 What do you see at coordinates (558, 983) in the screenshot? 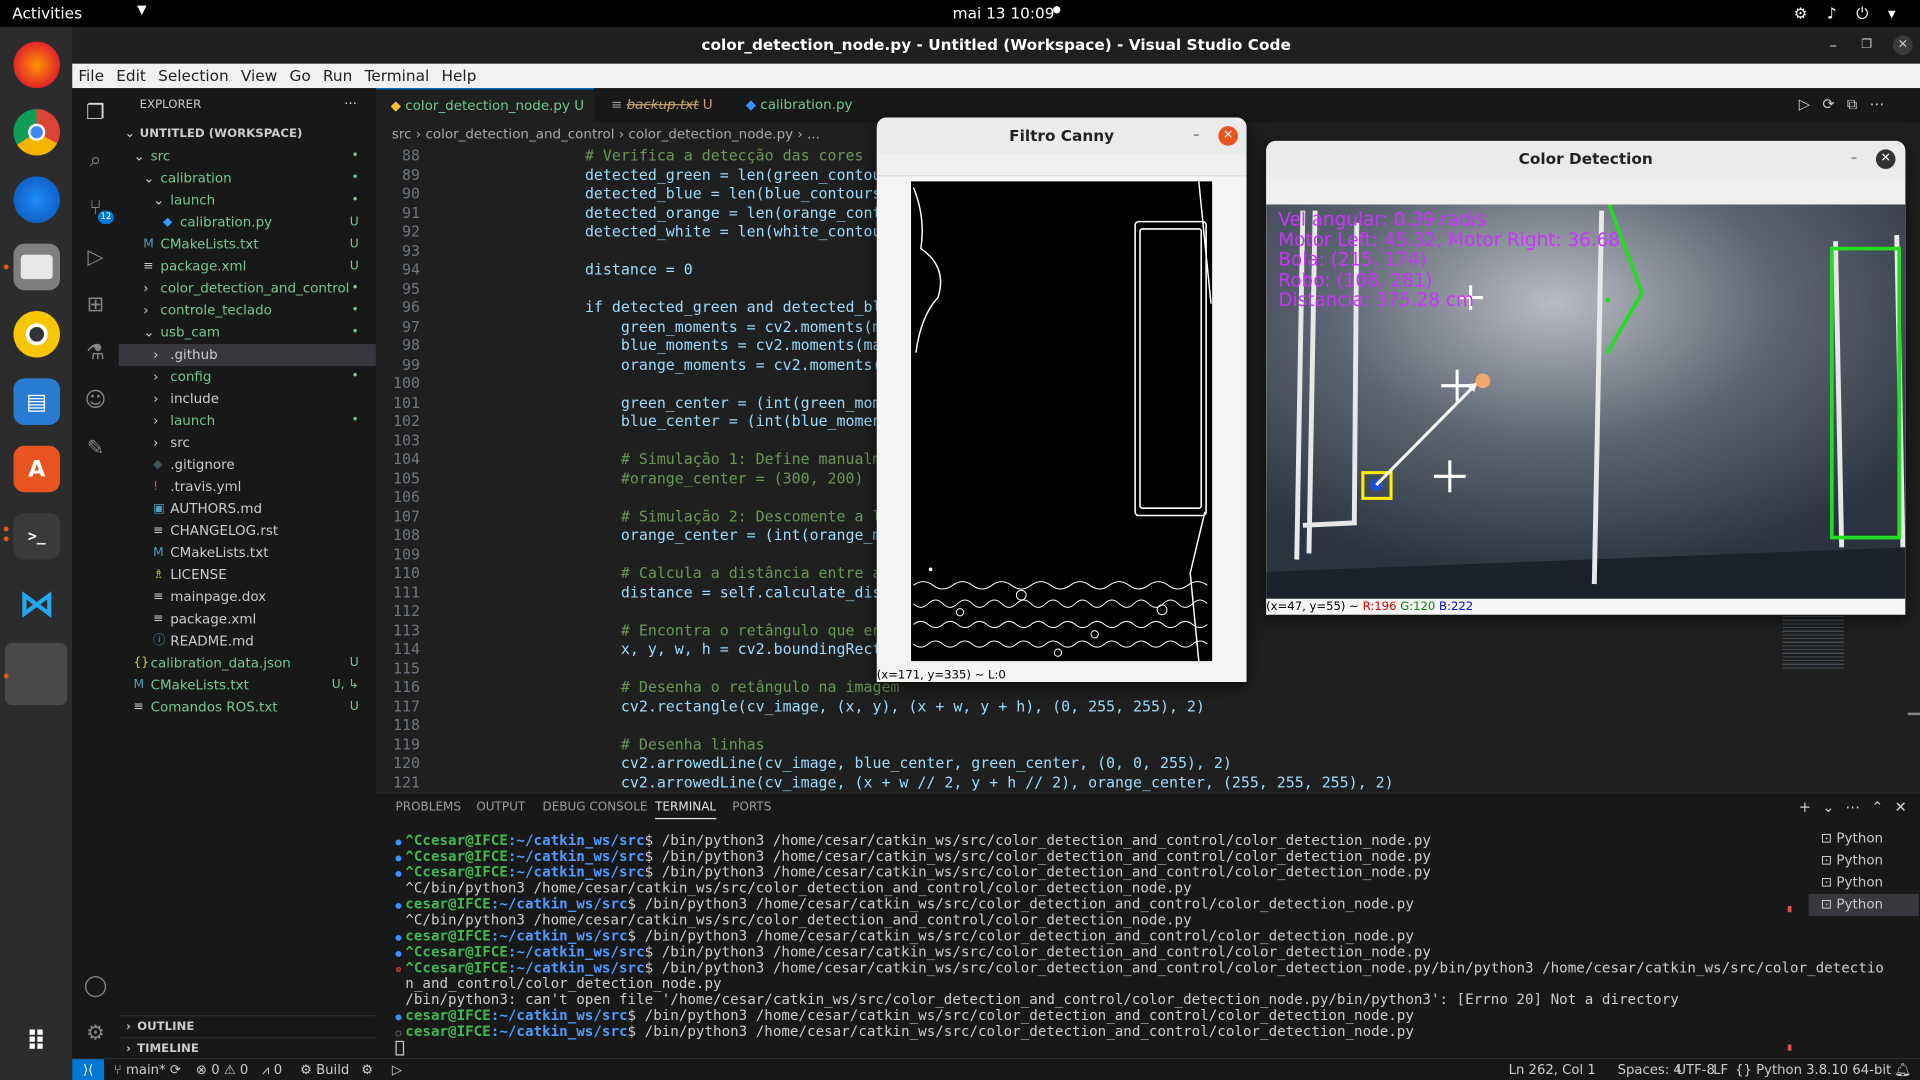
I see `terminal-line: n_and_control/color_detection_node.py` at bounding box center [558, 983].